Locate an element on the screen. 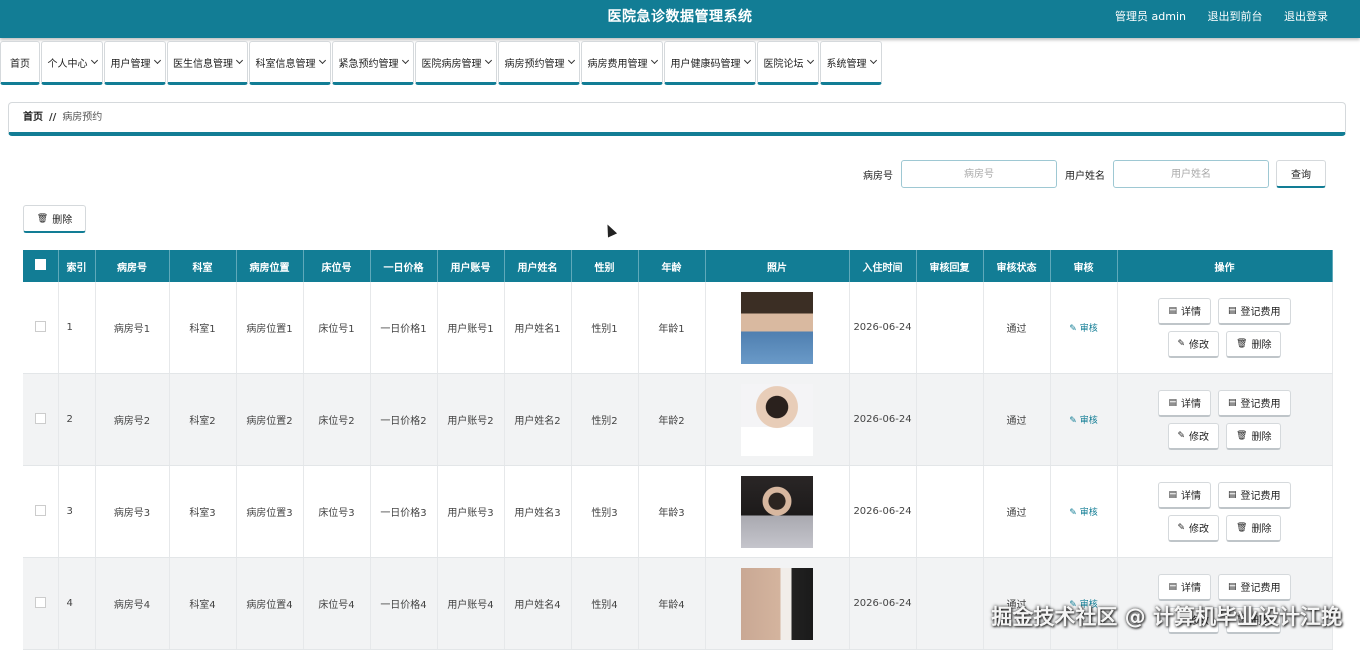 The image size is (1360, 650). detail-label: 详情 is located at coordinates (1191, 496).